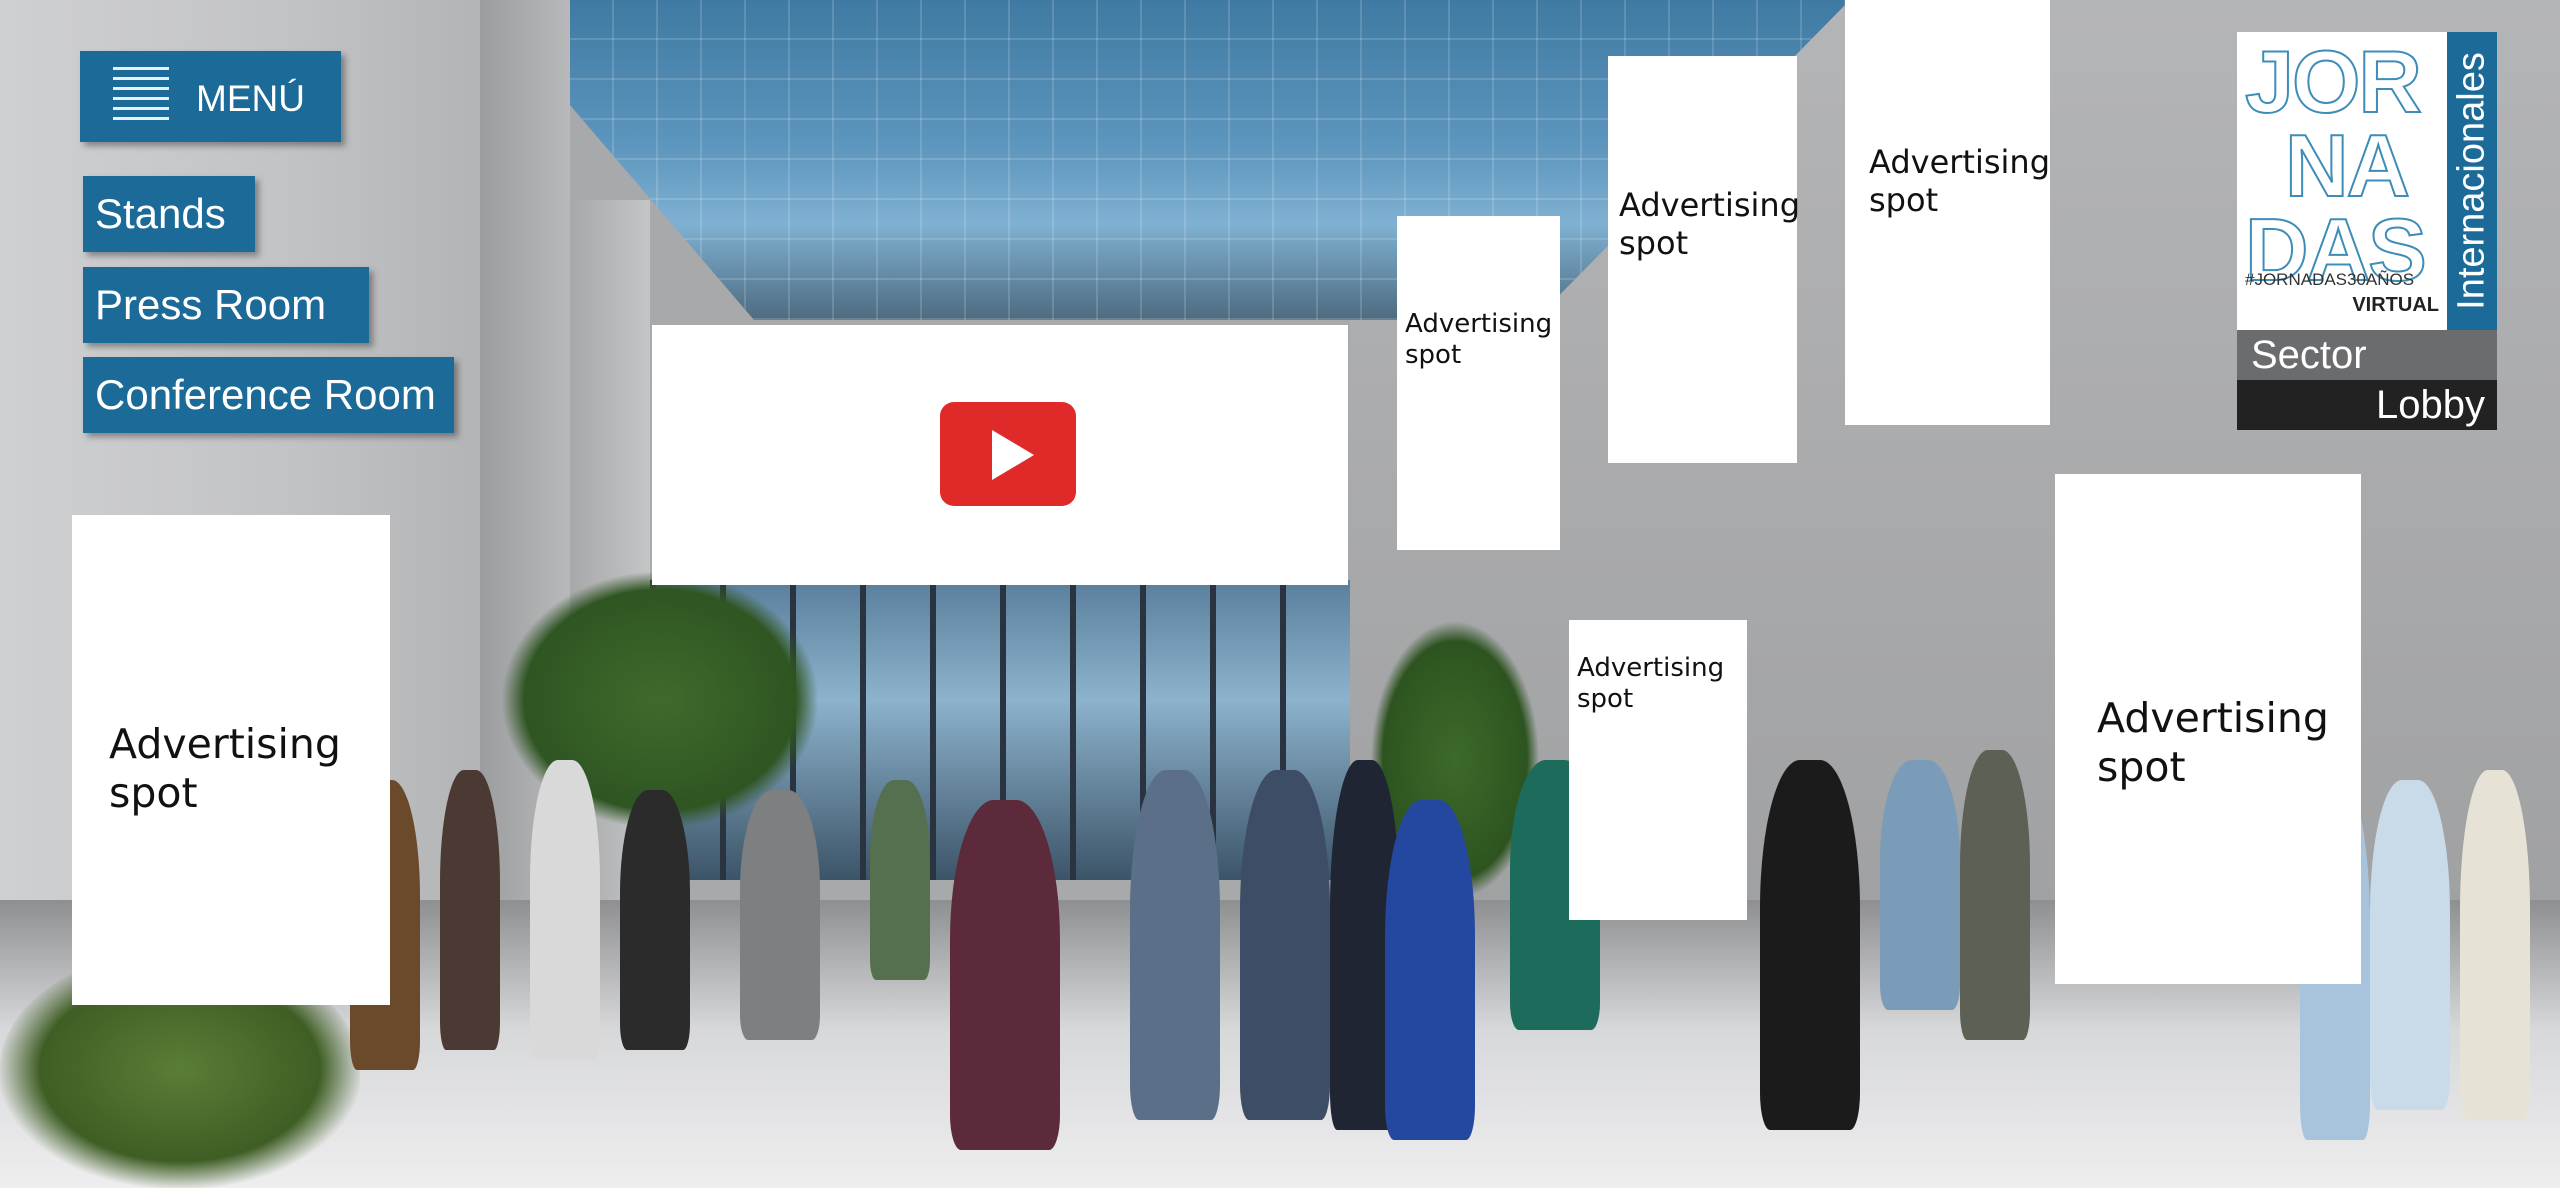 The width and height of the screenshot is (2560, 1188). What do you see at coordinates (250, 98) in the screenshot?
I see `menu-label: MENÚ` at bounding box center [250, 98].